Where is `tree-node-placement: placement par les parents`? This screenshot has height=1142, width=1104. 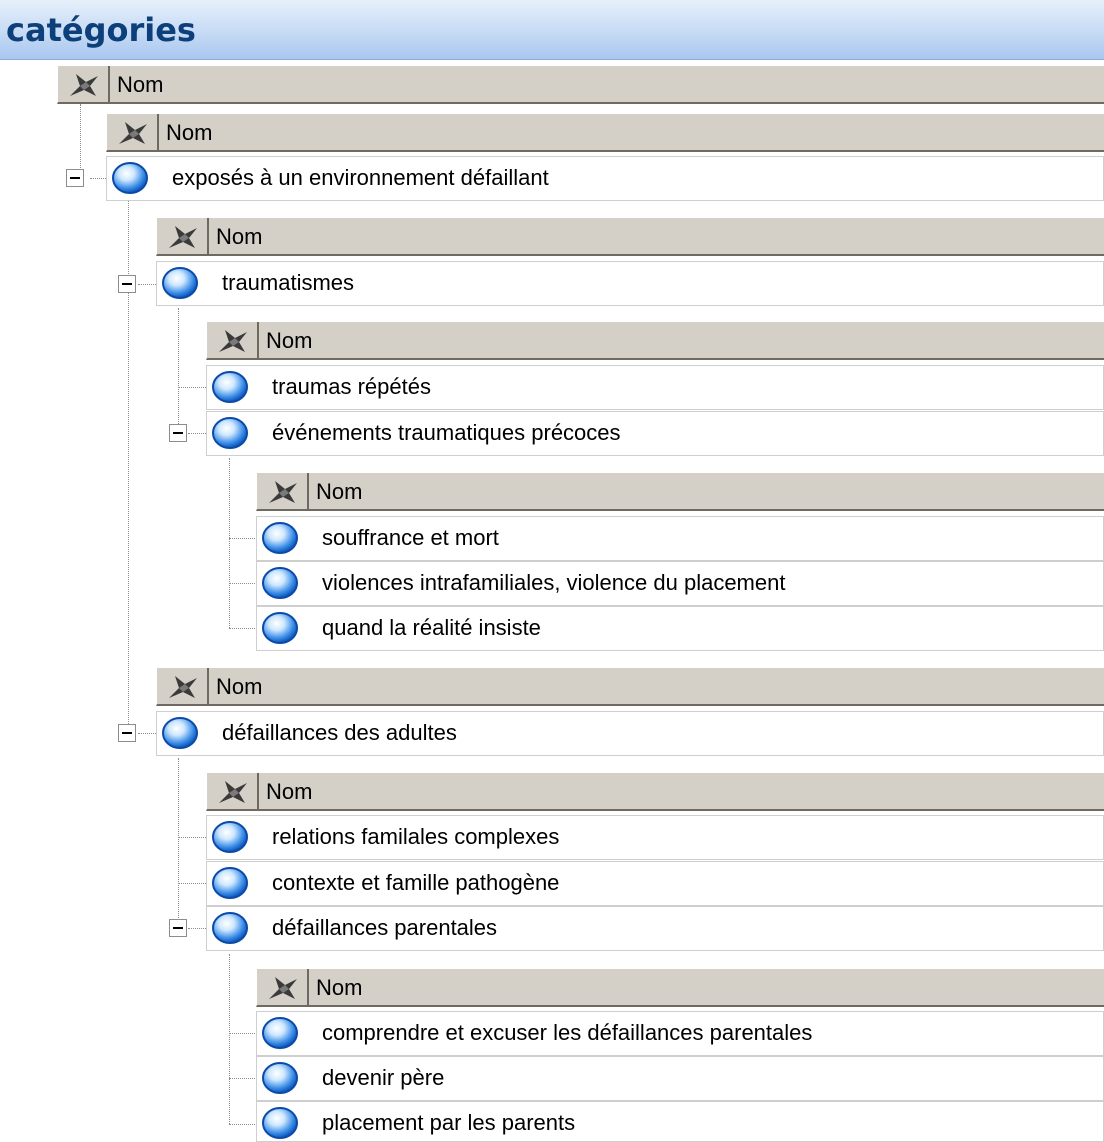 tree-node-placement: placement par les parents is located at coordinates (680, 1121).